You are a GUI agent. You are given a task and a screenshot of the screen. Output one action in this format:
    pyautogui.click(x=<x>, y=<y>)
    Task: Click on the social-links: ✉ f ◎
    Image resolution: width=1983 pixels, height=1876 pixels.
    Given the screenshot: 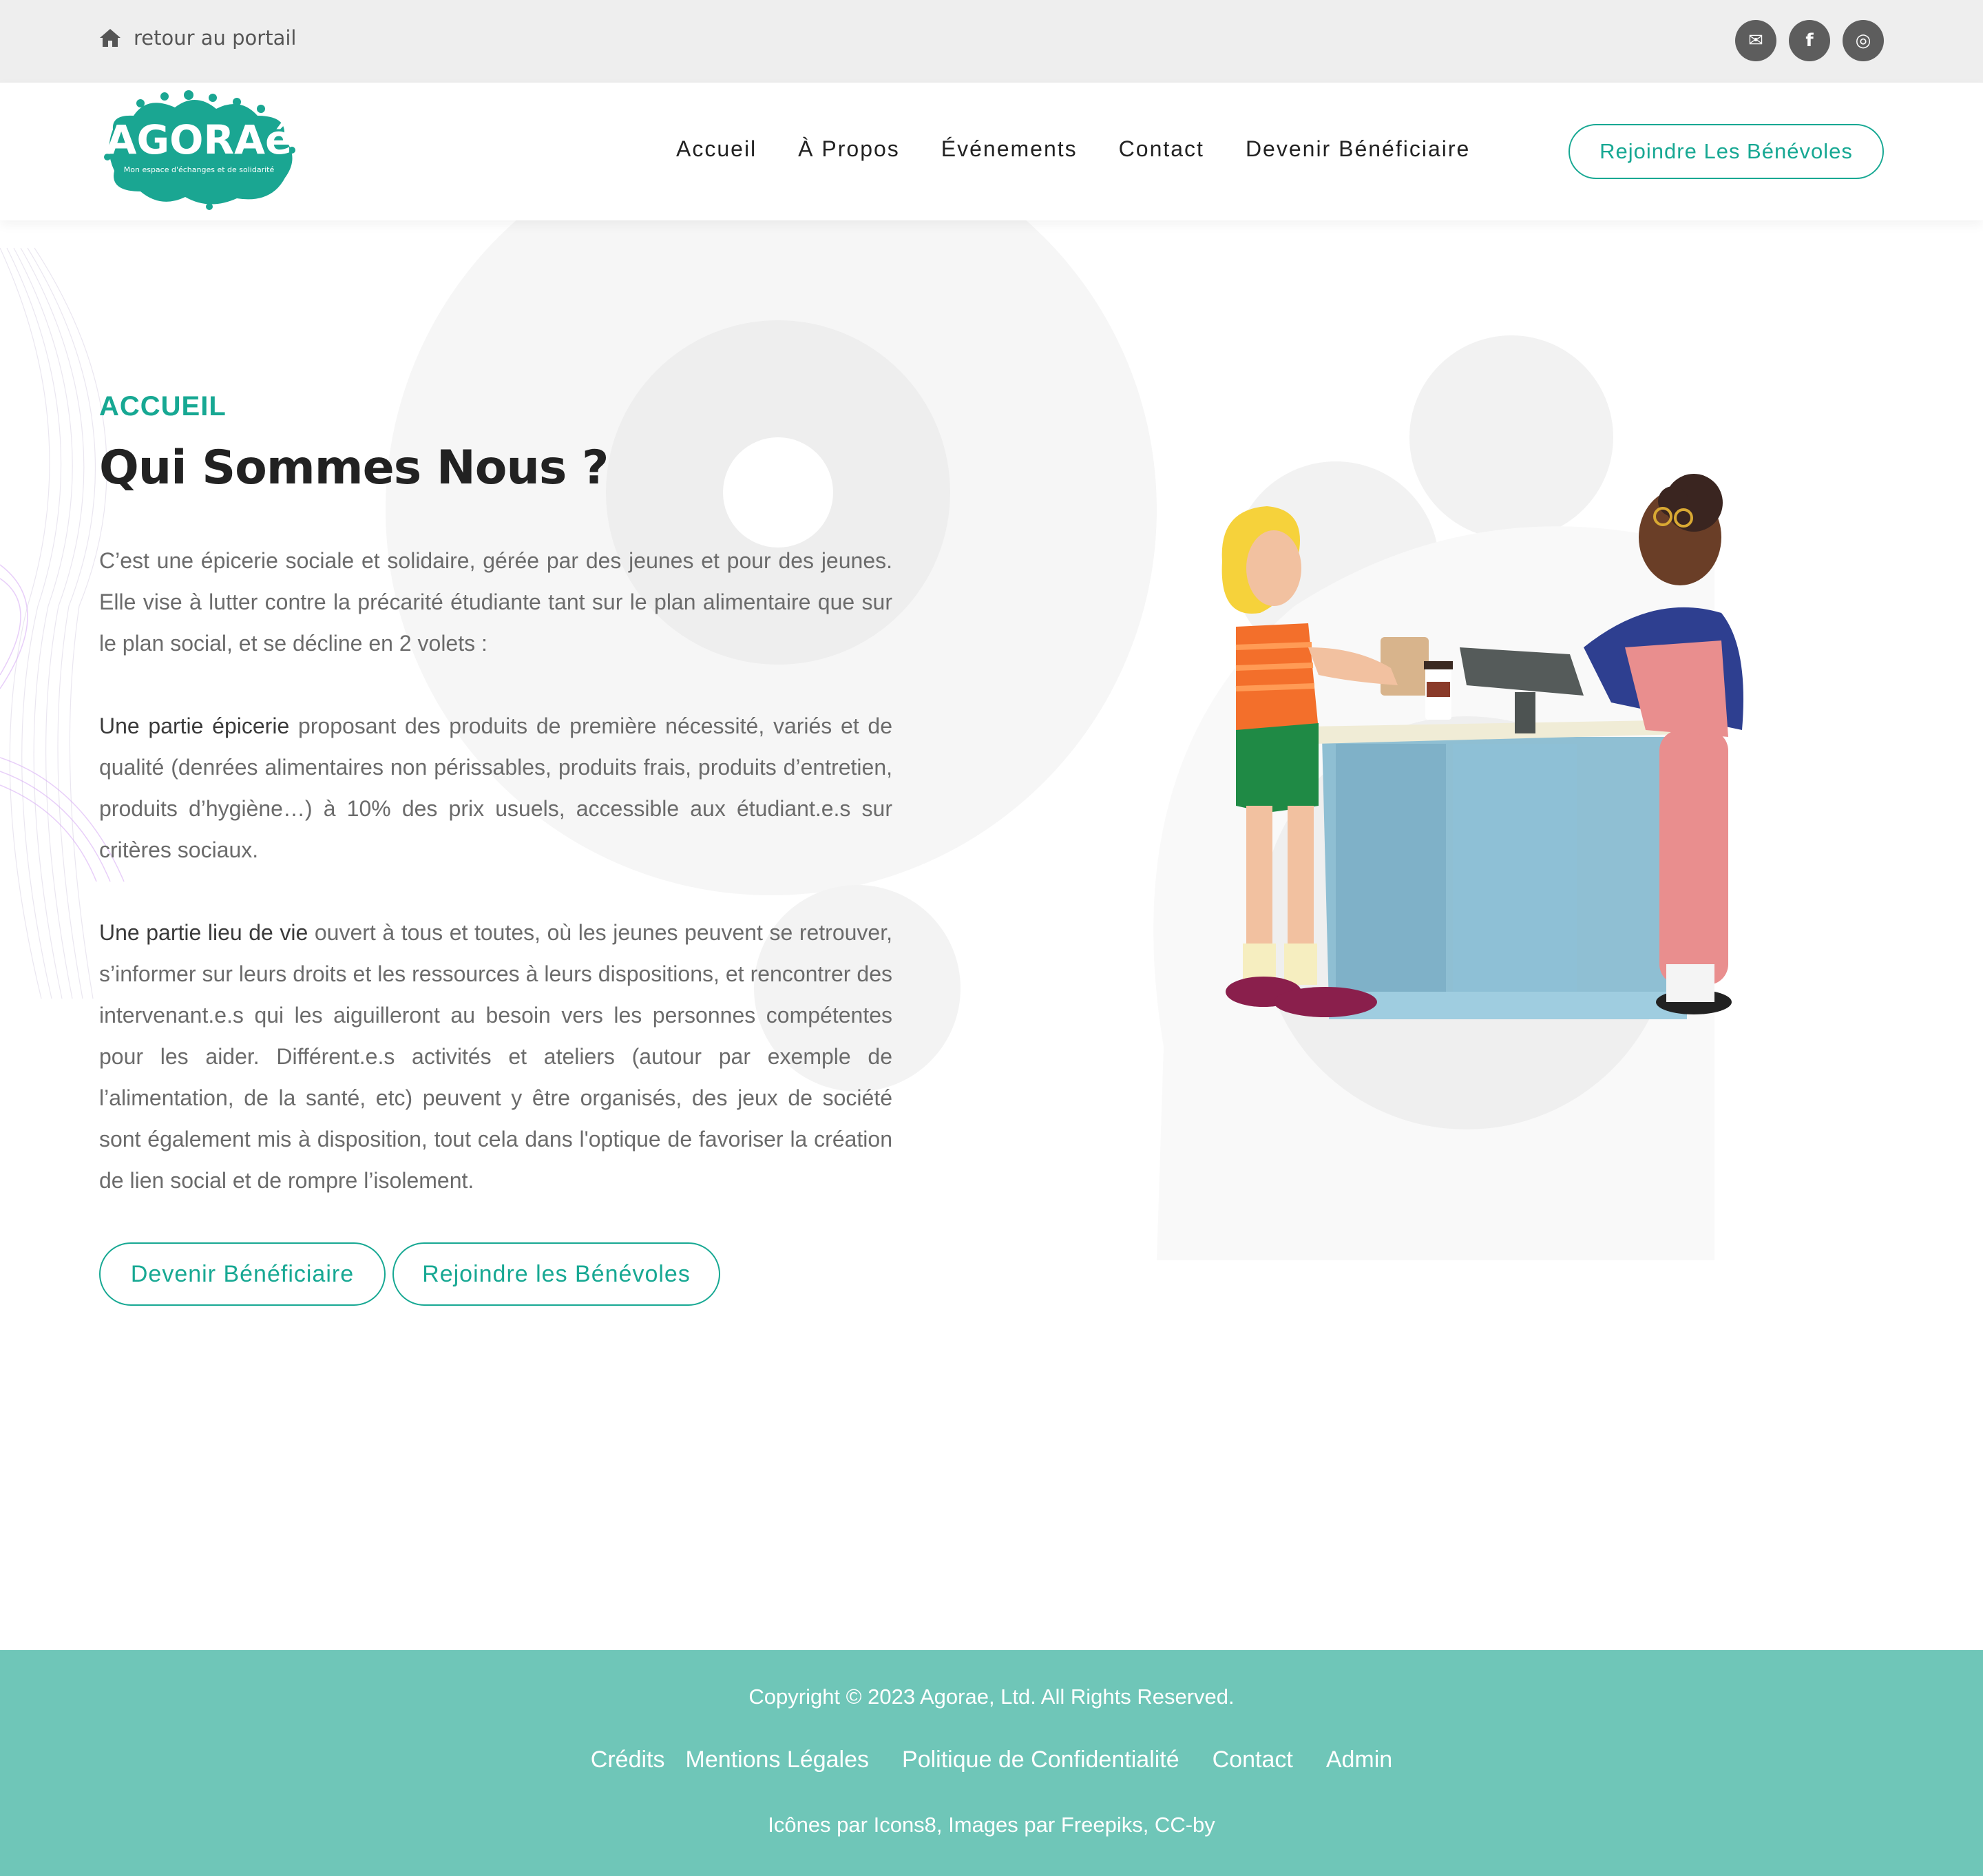 What is the action you would take?
    pyautogui.click(x=1810, y=40)
    